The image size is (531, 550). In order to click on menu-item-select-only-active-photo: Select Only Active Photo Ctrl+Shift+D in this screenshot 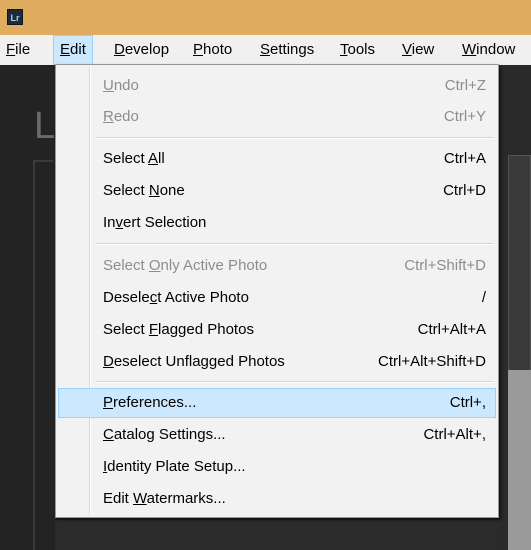, I will do `click(277, 266)`.